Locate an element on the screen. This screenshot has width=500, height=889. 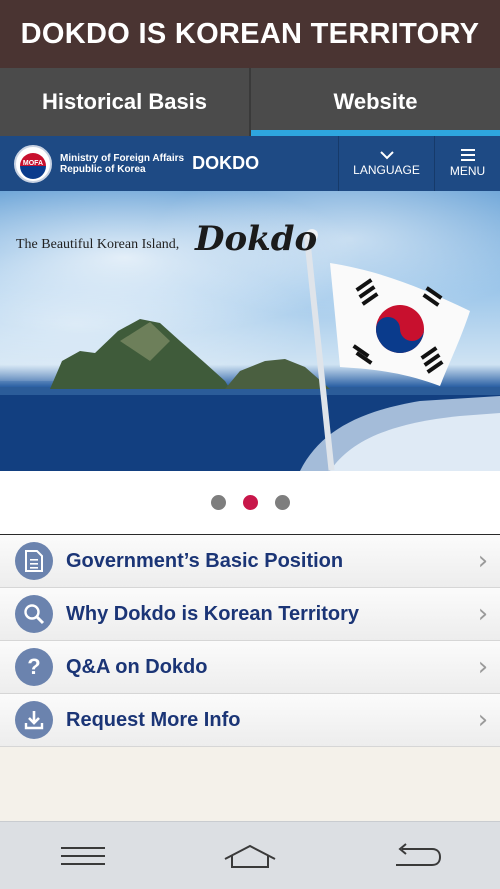
download-icon is located at coordinates (34, 720).